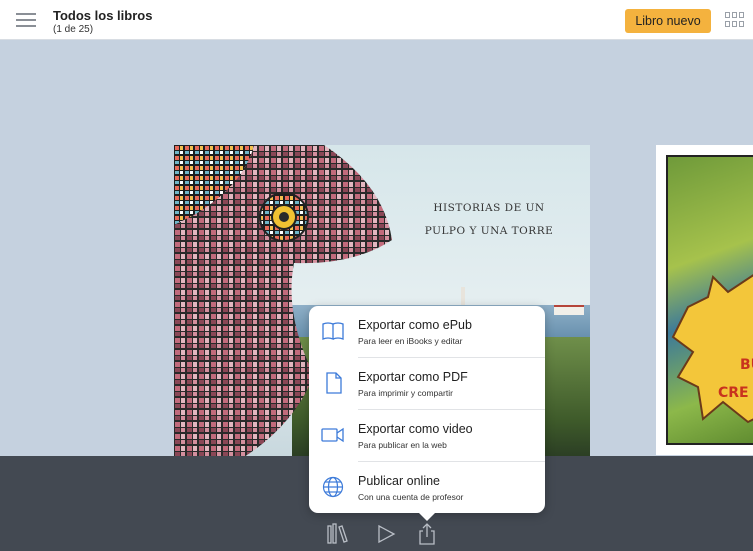 The height and width of the screenshot is (551, 753). I want to click on export-video-label: Exportar como video, so click(415, 429).